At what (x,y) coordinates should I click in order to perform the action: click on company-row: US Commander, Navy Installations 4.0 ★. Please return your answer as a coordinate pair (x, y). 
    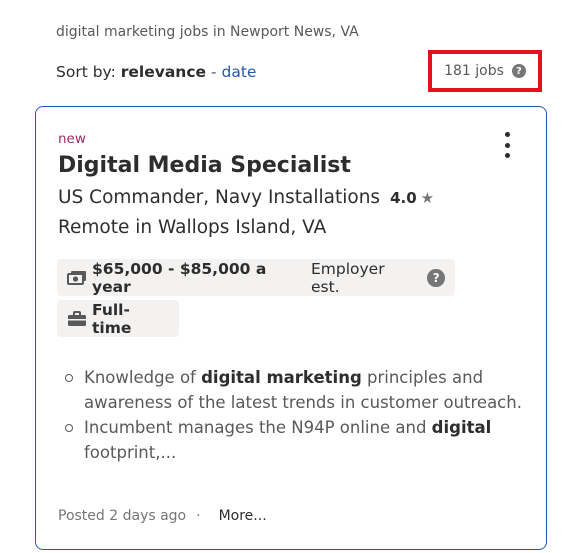
    Looking at the image, I should click on (246, 197).